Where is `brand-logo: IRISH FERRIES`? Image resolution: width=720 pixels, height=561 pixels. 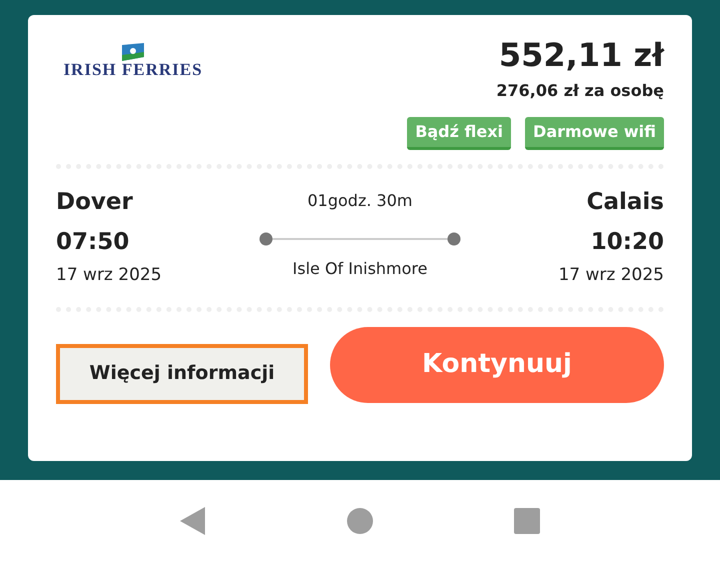 brand-logo: IRISH FERRIES is located at coordinates (133, 69).